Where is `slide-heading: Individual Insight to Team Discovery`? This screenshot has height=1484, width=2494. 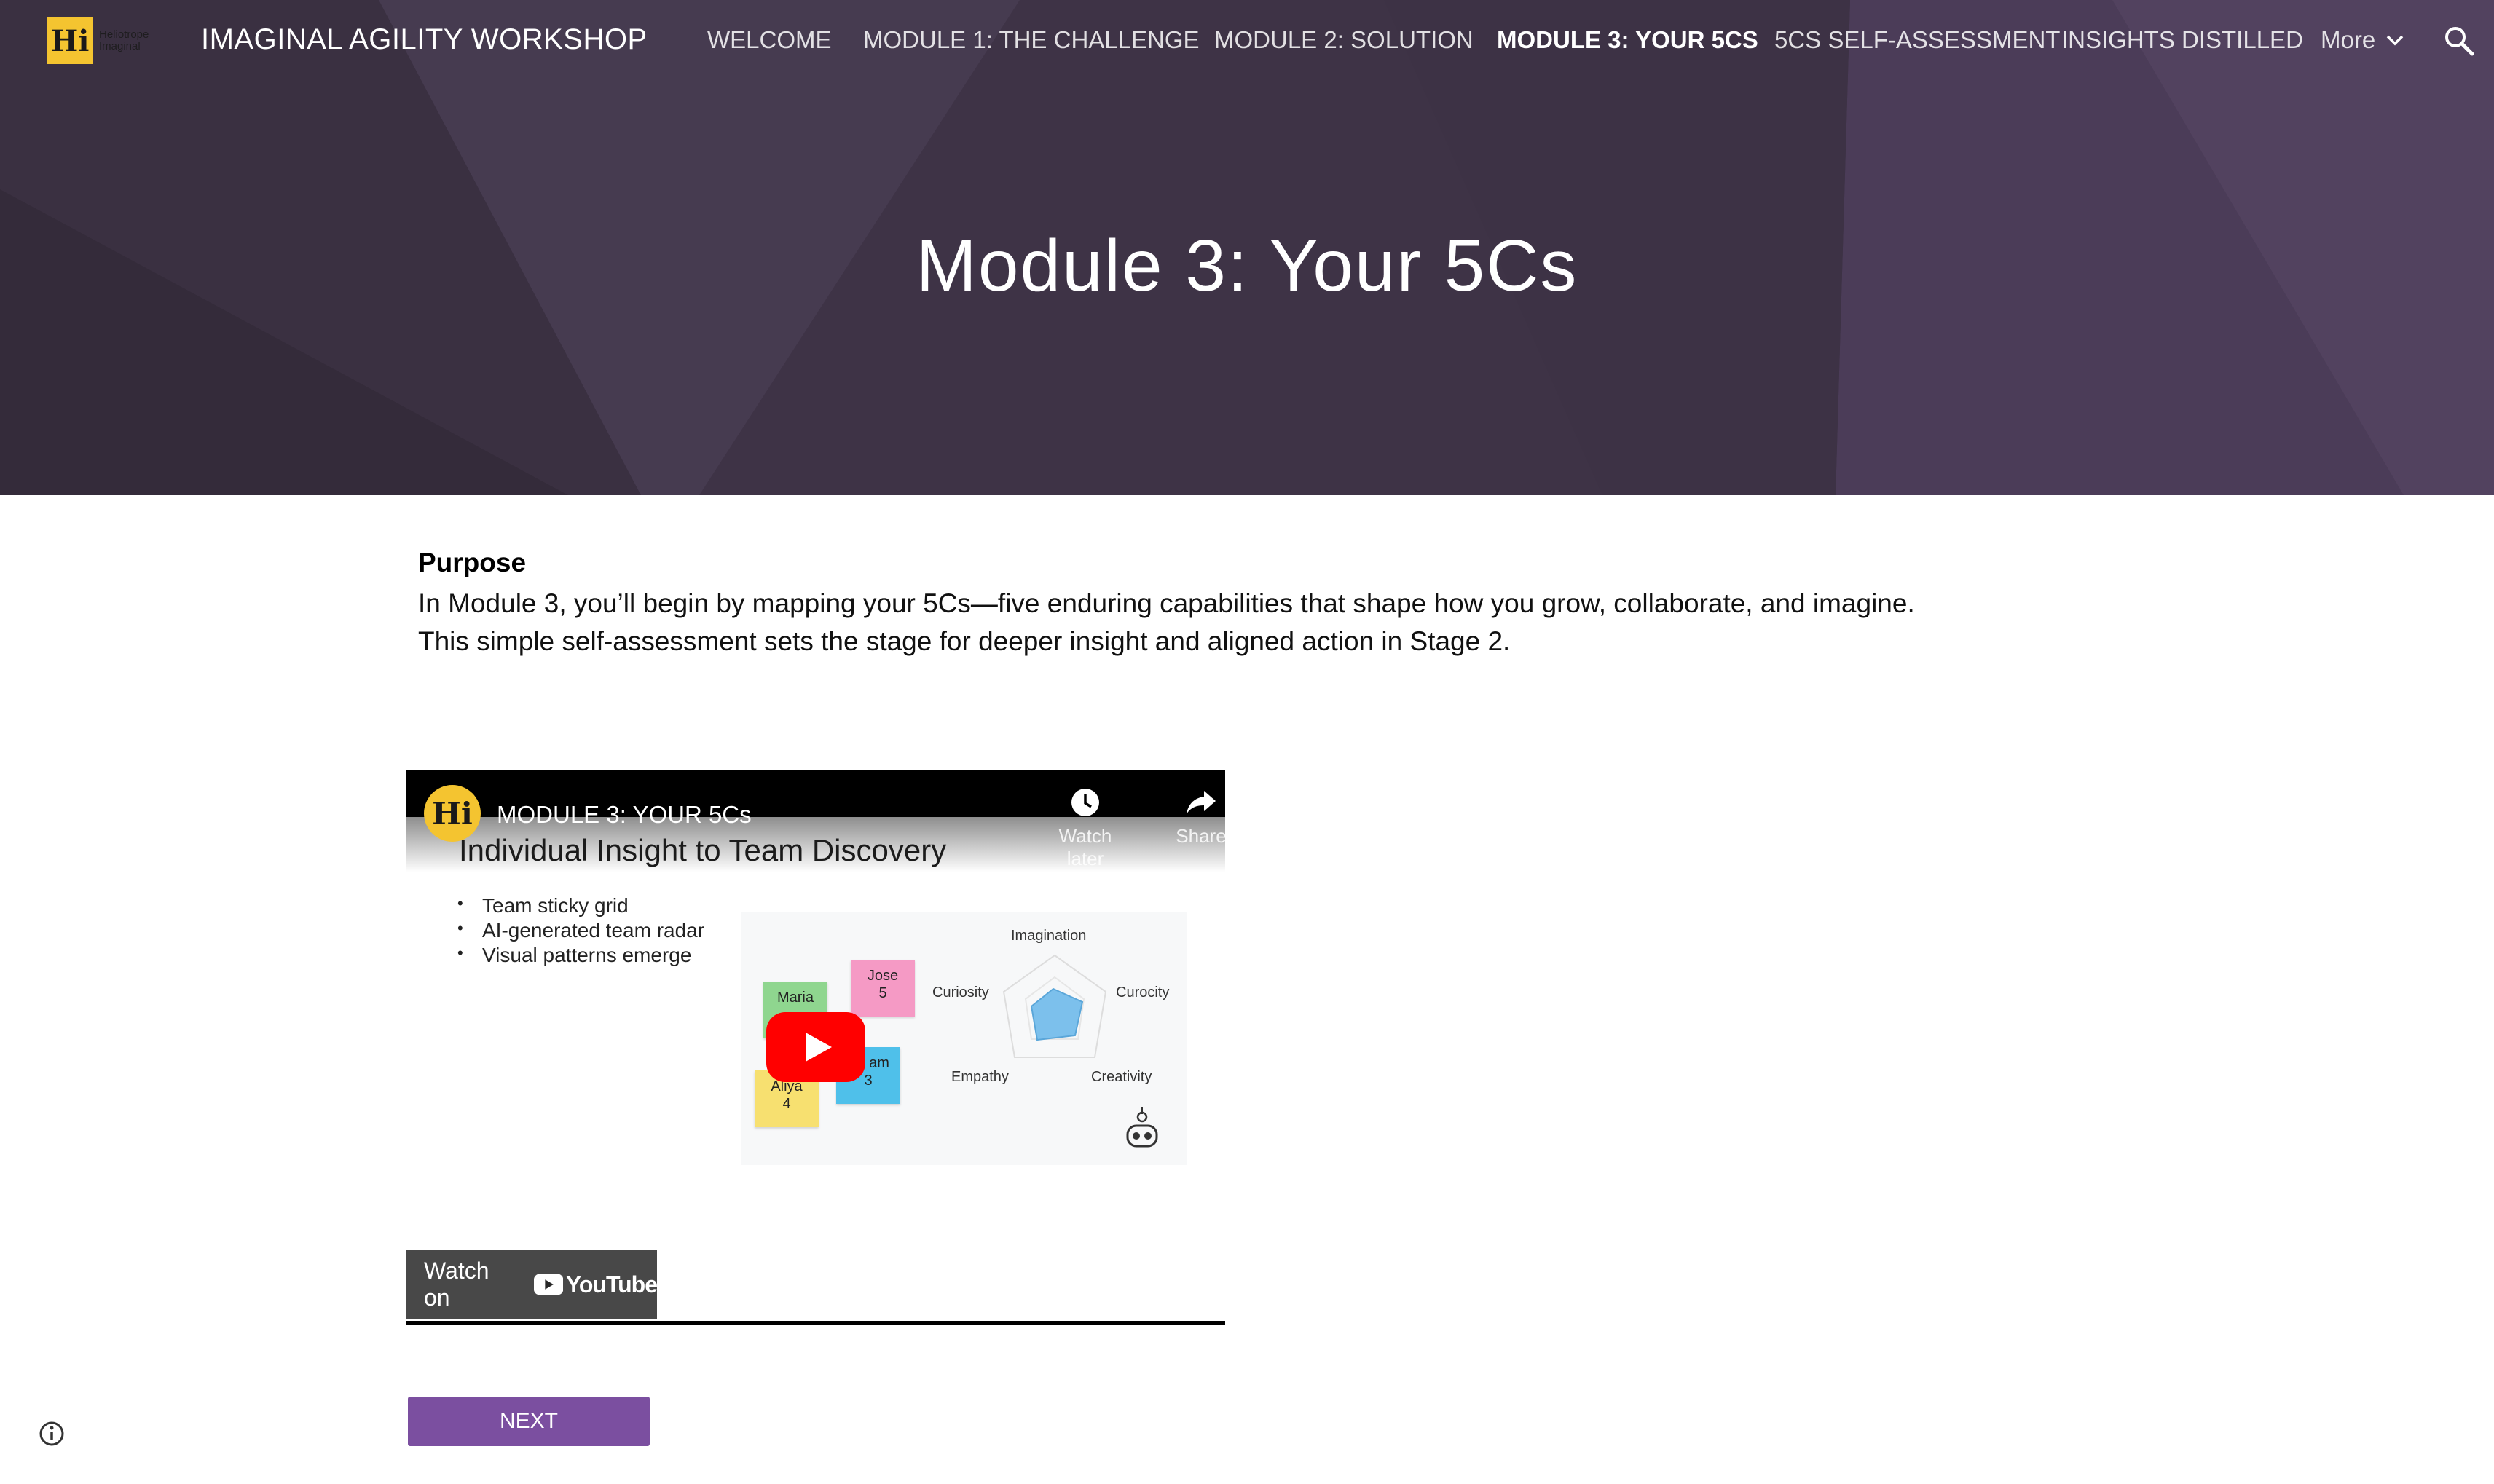
slide-heading: Individual Insight to Team Discovery is located at coordinates (703, 850).